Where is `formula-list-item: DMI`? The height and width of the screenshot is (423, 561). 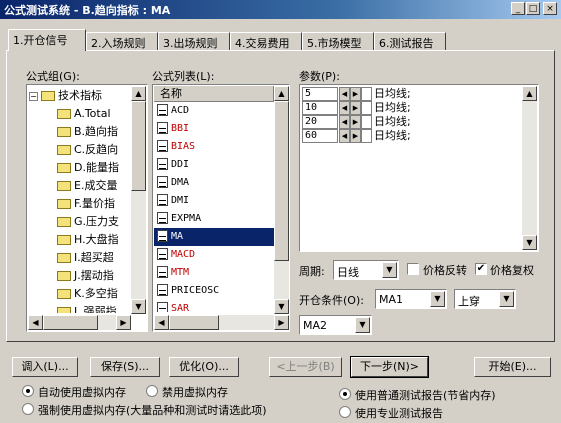 formula-list-item: DMI is located at coordinates (214, 201).